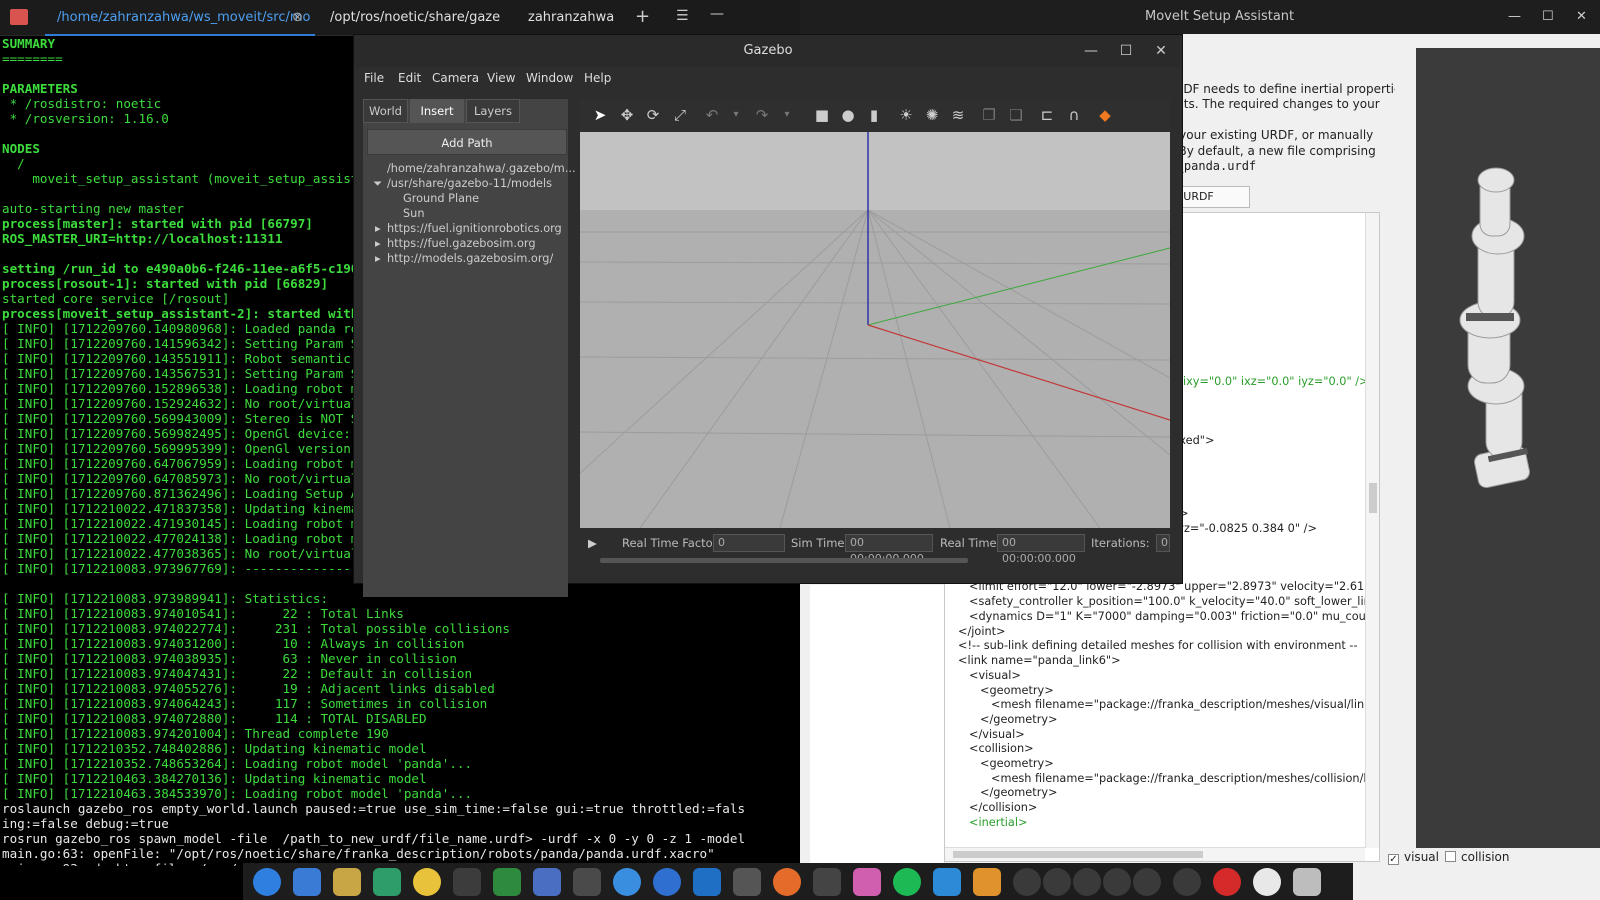 This screenshot has width=1600, height=900. Describe the element at coordinates (1508, 448) in the screenshot. I see `robot-3d-view` at that location.